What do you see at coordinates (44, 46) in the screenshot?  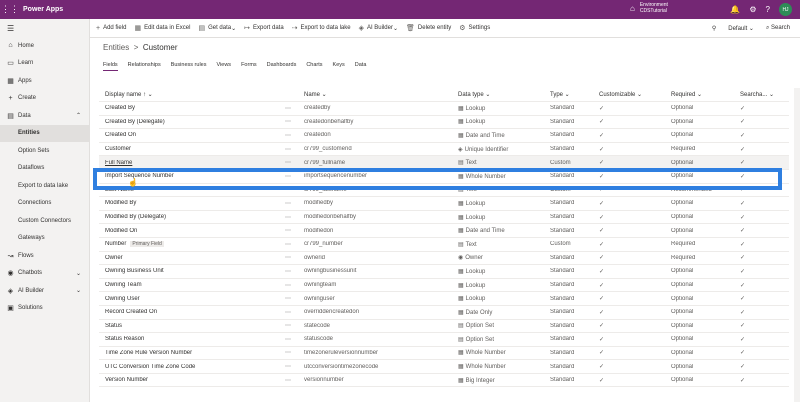 I see `sidebar-item: ⌂ Home` at bounding box center [44, 46].